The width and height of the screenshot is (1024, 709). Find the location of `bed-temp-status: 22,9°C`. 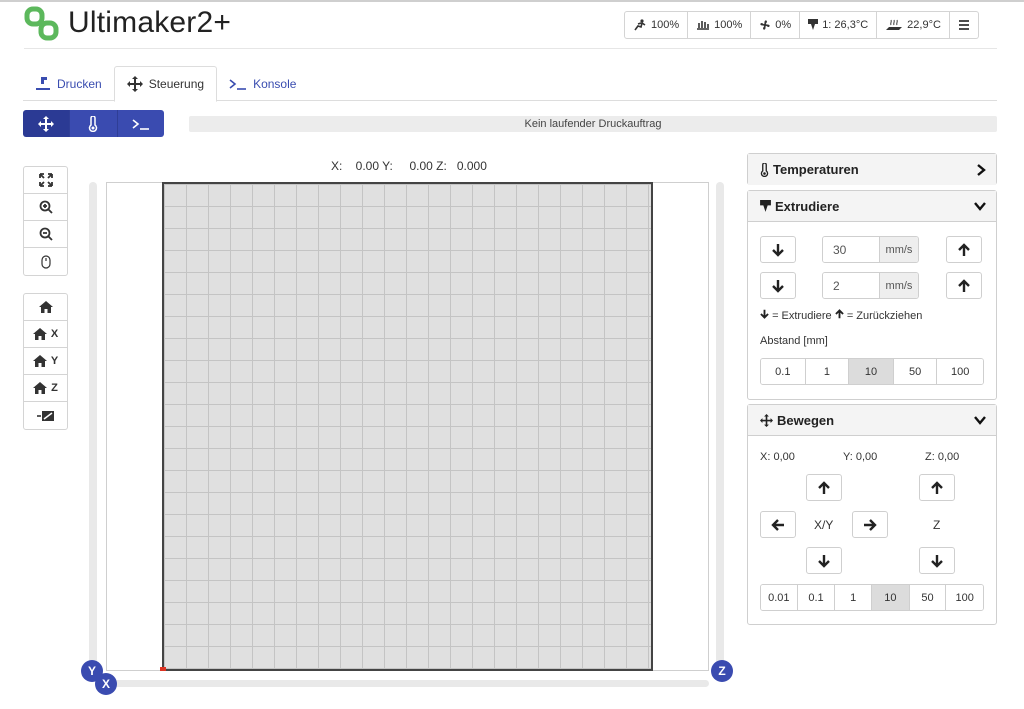

bed-temp-status: 22,9°C is located at coordinates (913, 25).